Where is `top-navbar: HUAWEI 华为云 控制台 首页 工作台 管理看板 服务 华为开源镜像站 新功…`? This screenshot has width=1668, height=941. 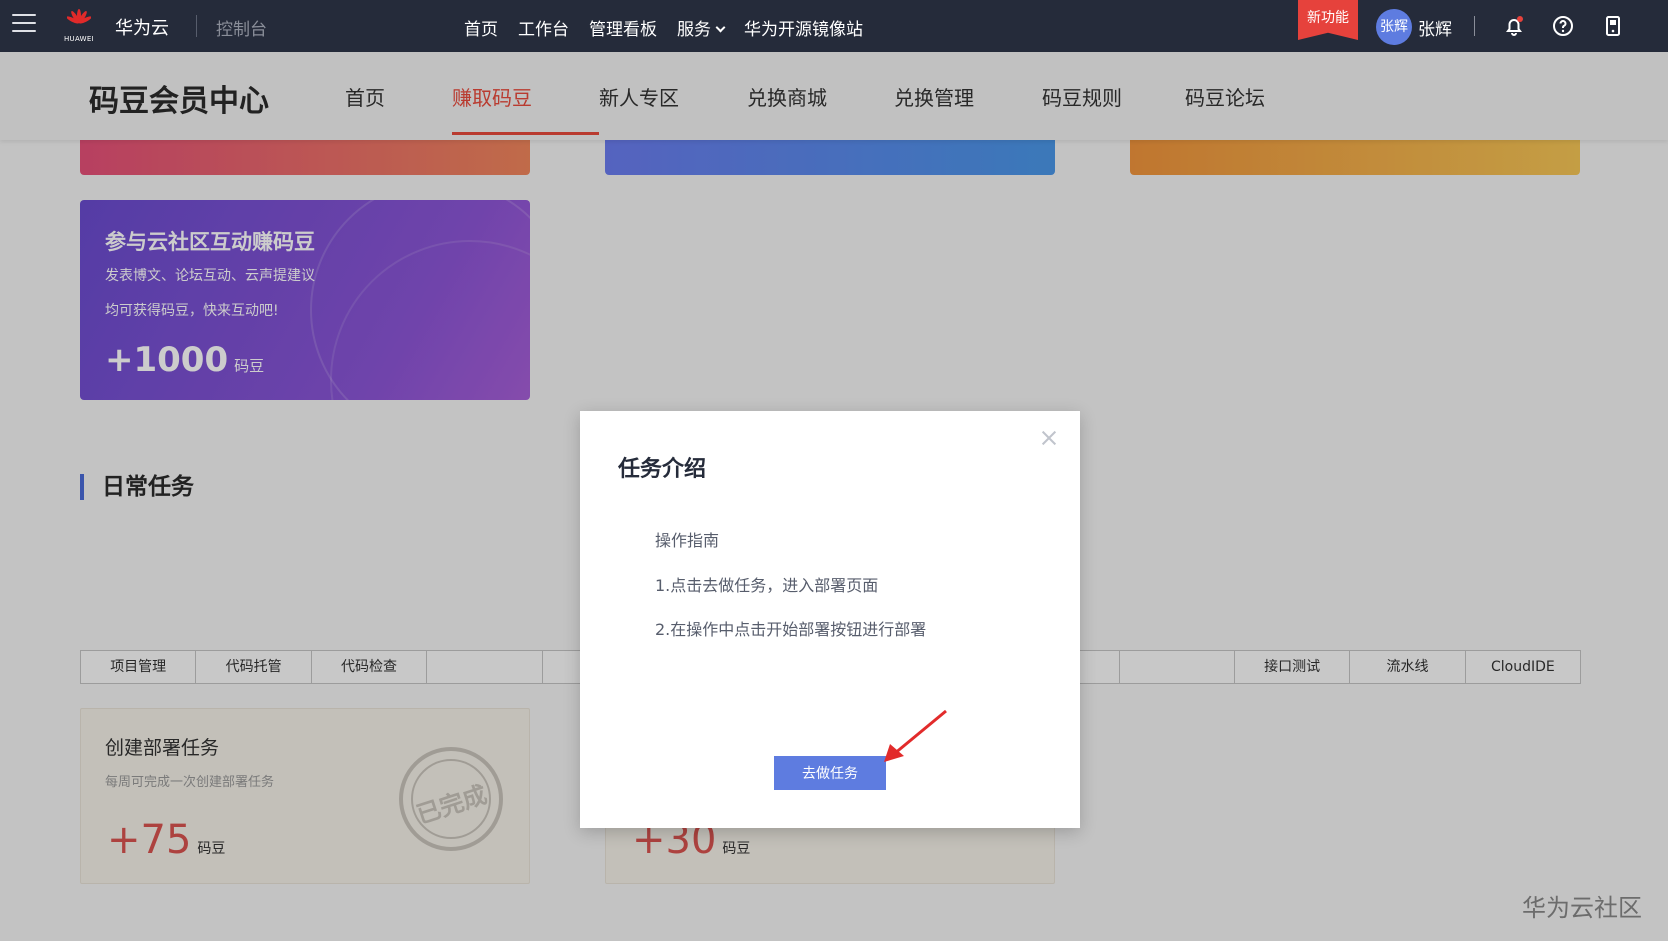 top-navbar: HUAWEI 华为云 控制台 首页 工作台 管理看板 服务 华为开源镜像站 新功… is located at coordinates (834, 26).